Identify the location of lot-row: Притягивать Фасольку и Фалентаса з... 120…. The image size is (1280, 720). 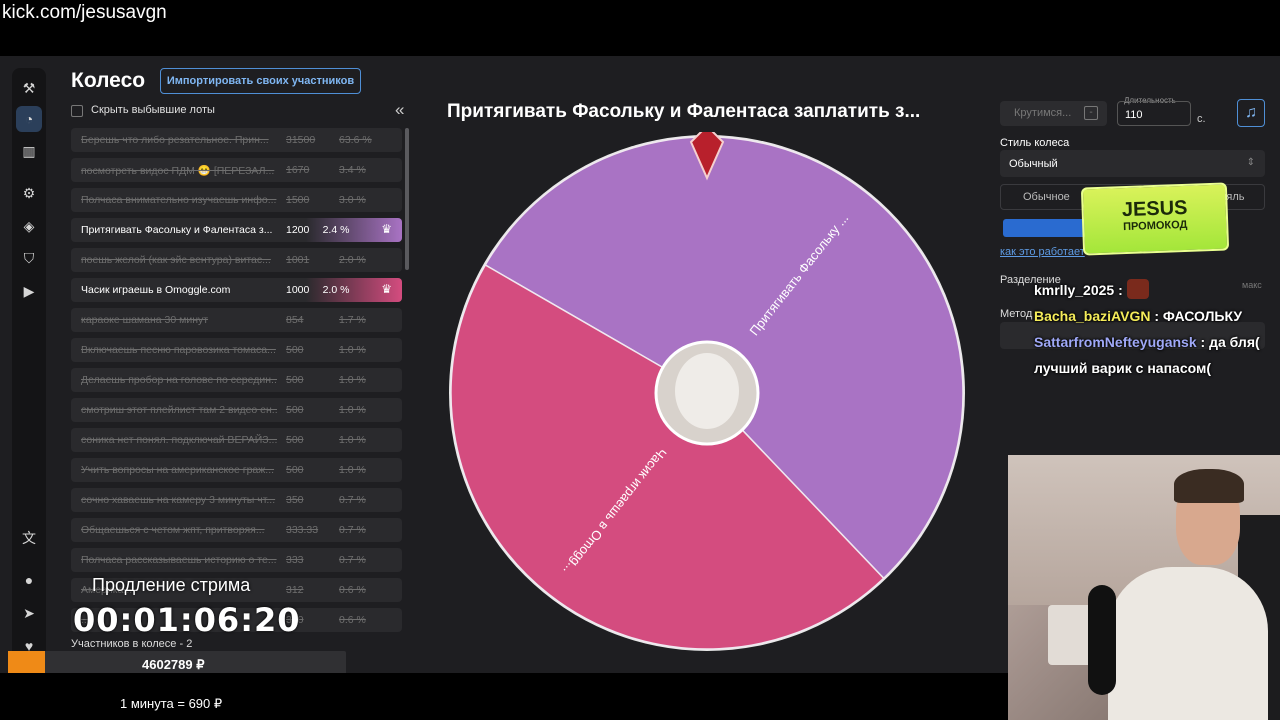
(236, 230).